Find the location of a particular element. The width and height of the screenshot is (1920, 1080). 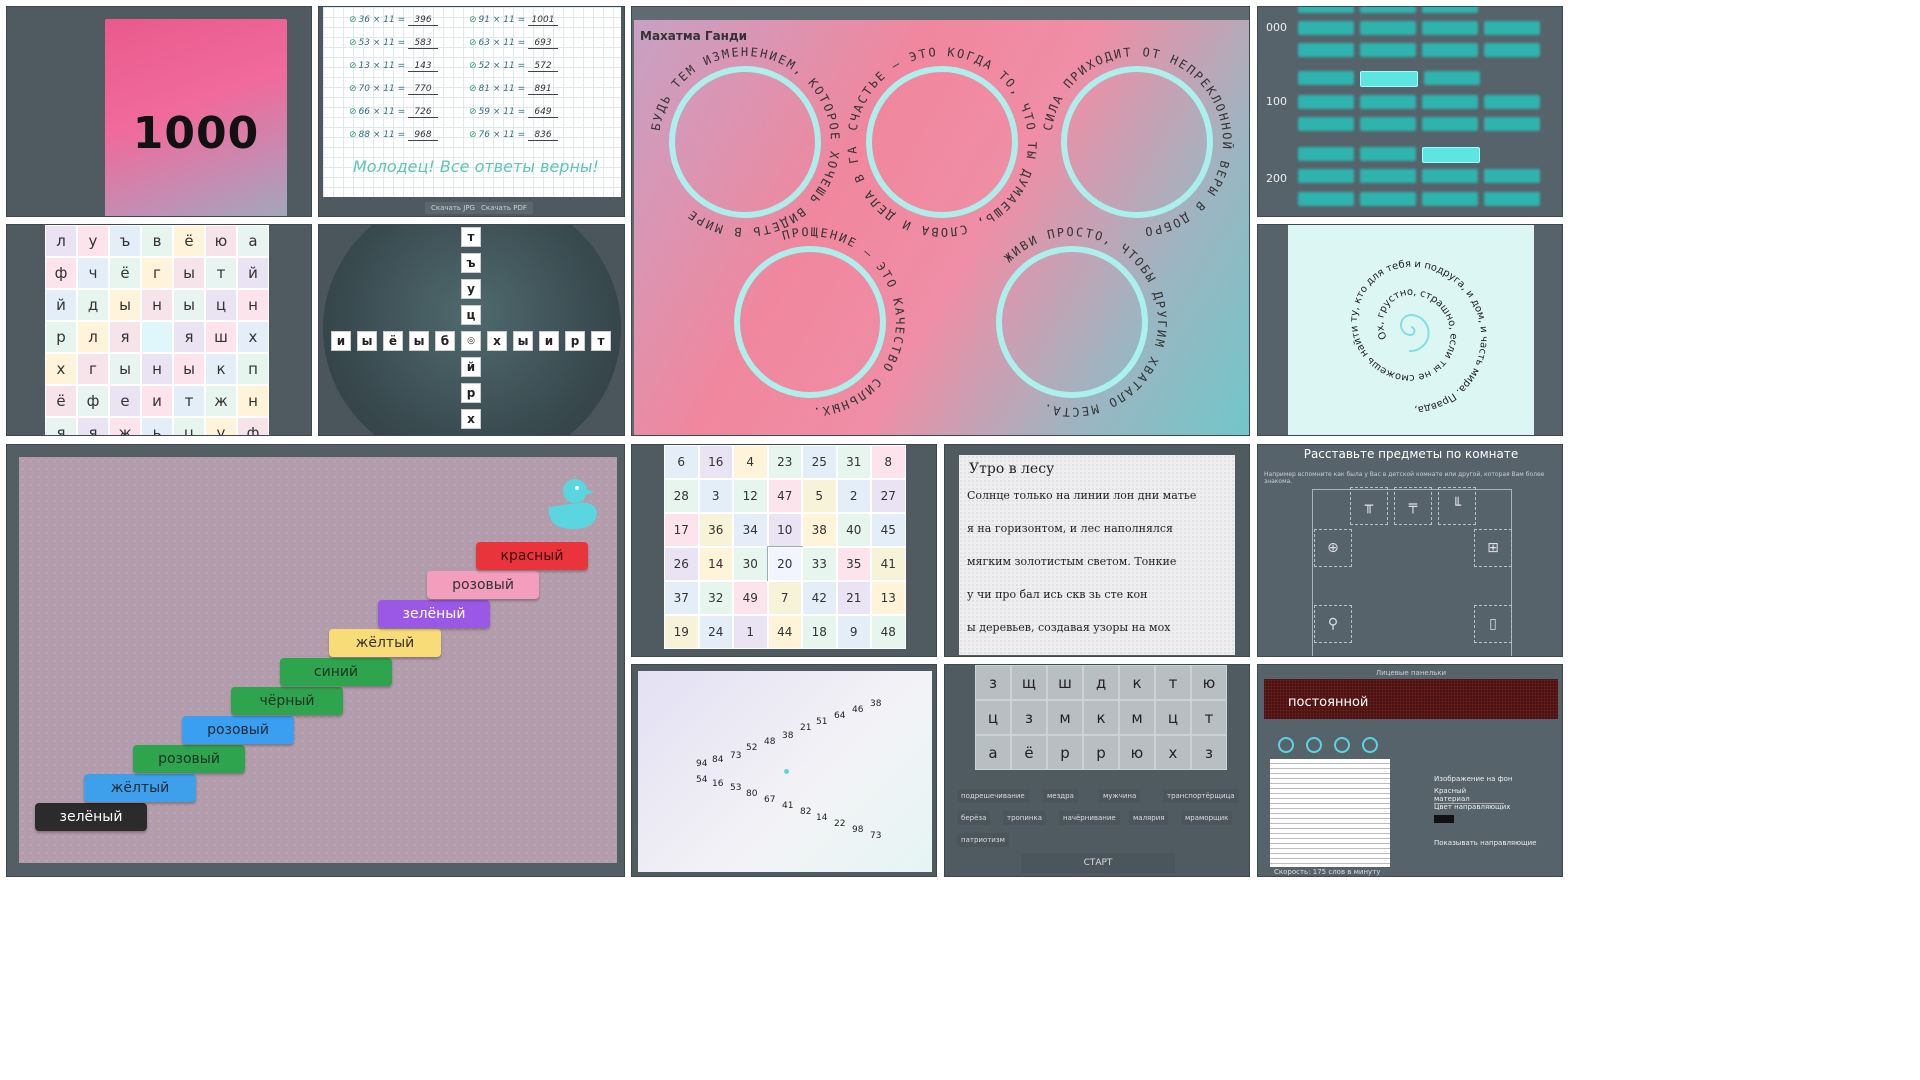

dot-number: 54 is located at coordinates (701, 780).